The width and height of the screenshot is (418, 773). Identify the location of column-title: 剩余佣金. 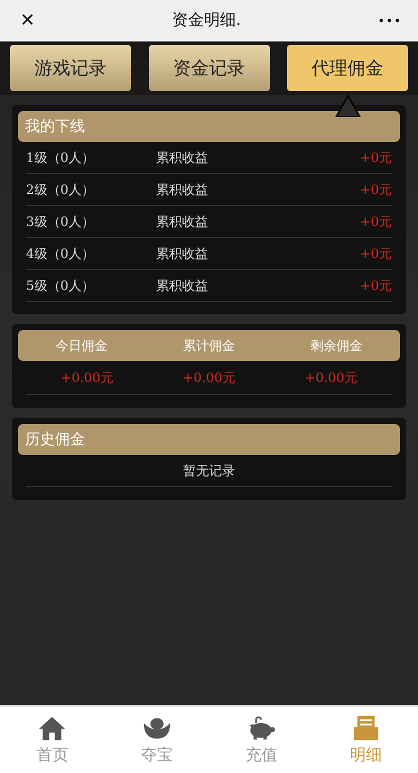
(336, 346).